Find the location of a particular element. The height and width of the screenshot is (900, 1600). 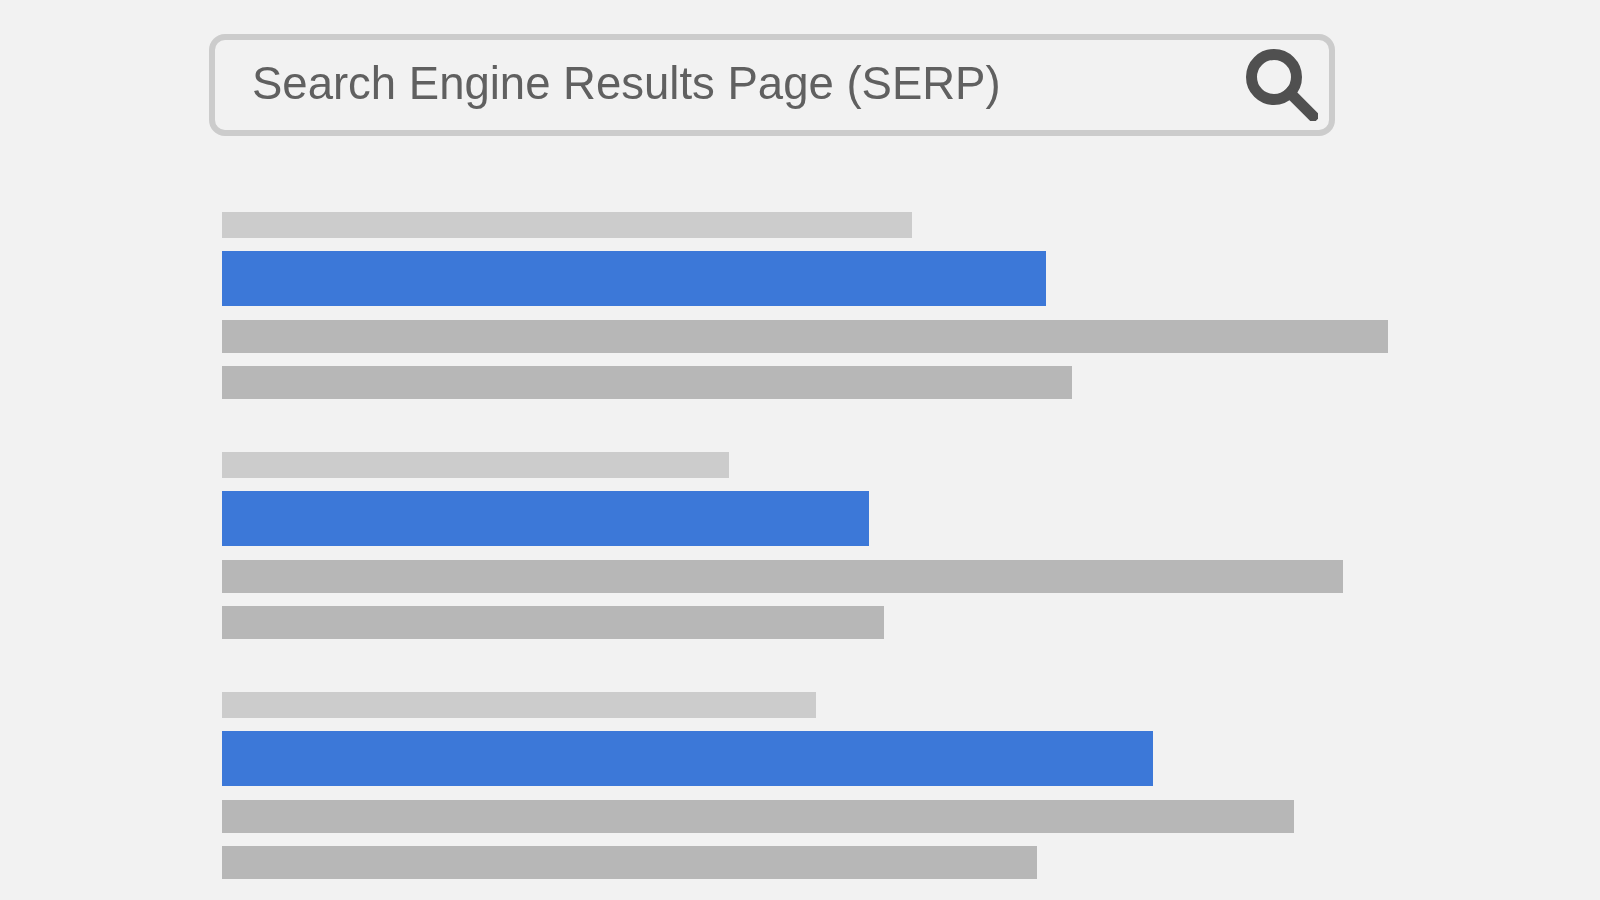

search-query-text: Search Engine Results Page (SERP) is located at coordinates (626, 84).